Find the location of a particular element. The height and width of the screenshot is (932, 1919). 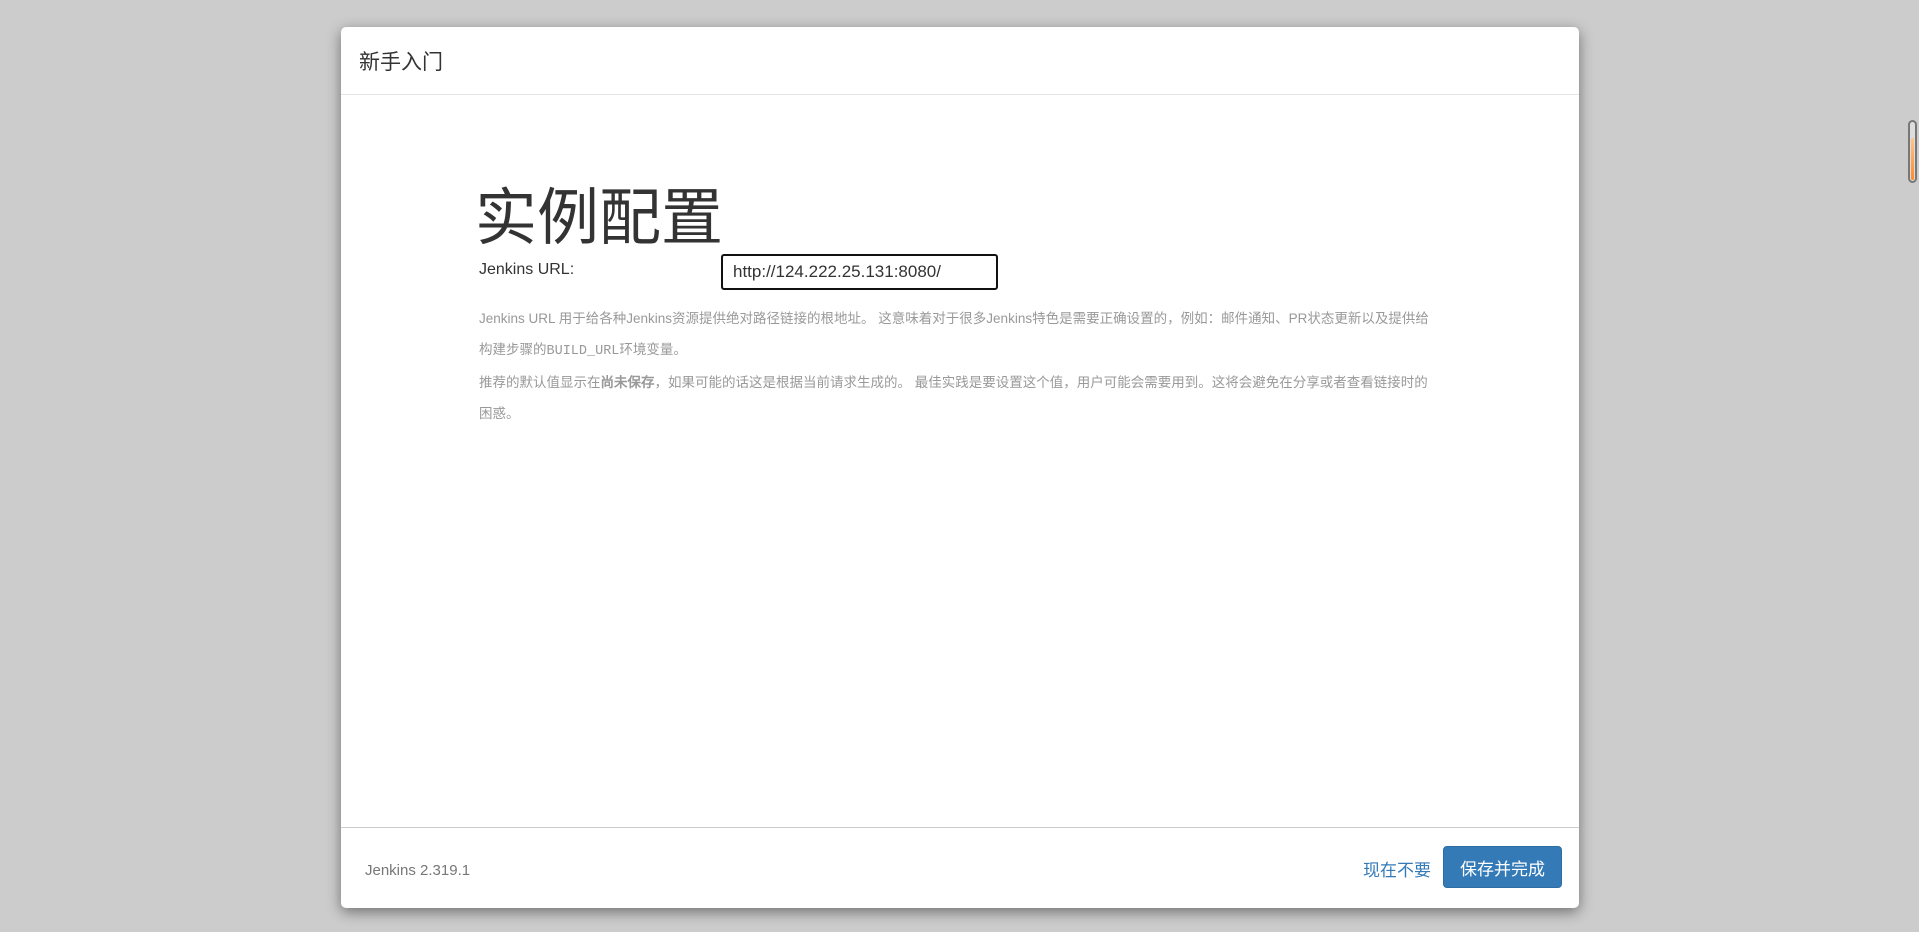

jenkins-url-label: Jenkins URL: is located at coordinates (527, 269).